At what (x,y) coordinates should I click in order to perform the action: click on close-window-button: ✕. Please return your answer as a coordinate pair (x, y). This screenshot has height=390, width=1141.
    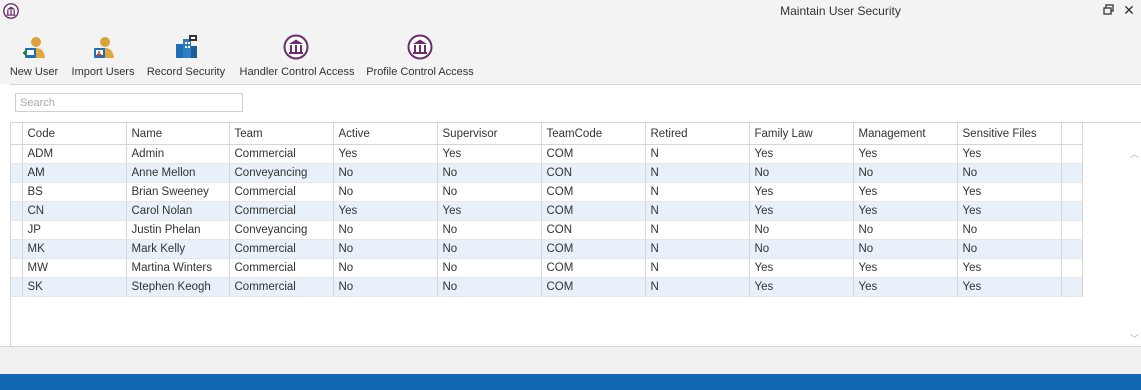
    Looking at the image, I should click on (1129, 10).